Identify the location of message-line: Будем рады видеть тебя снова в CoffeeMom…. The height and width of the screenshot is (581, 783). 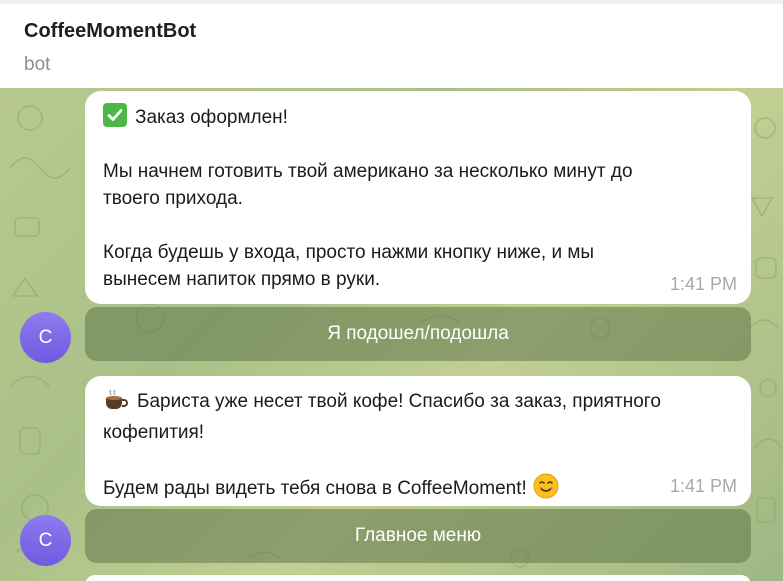
(418, 490).